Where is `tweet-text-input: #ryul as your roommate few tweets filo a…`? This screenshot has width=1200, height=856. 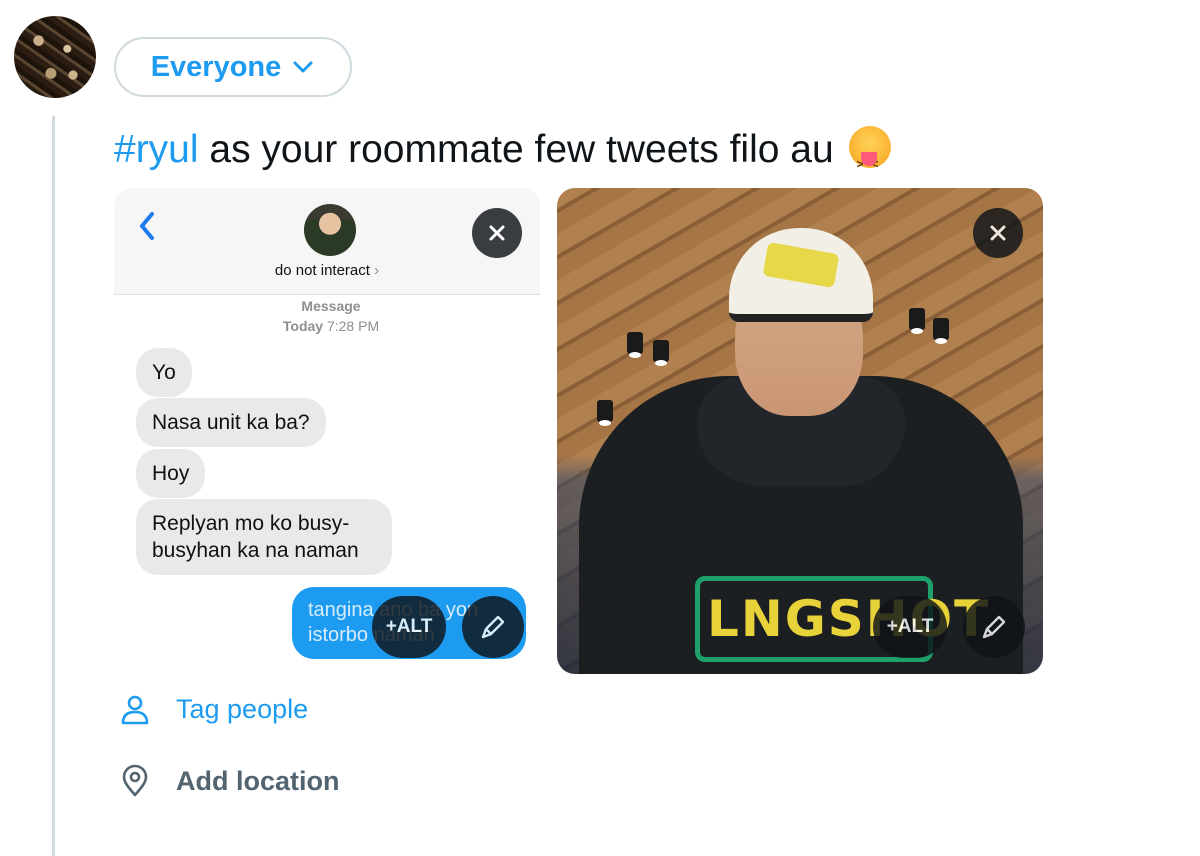 tweet-text-input: #ryul as your roommate few tweets filo a… is located at coordinates (502, 150).